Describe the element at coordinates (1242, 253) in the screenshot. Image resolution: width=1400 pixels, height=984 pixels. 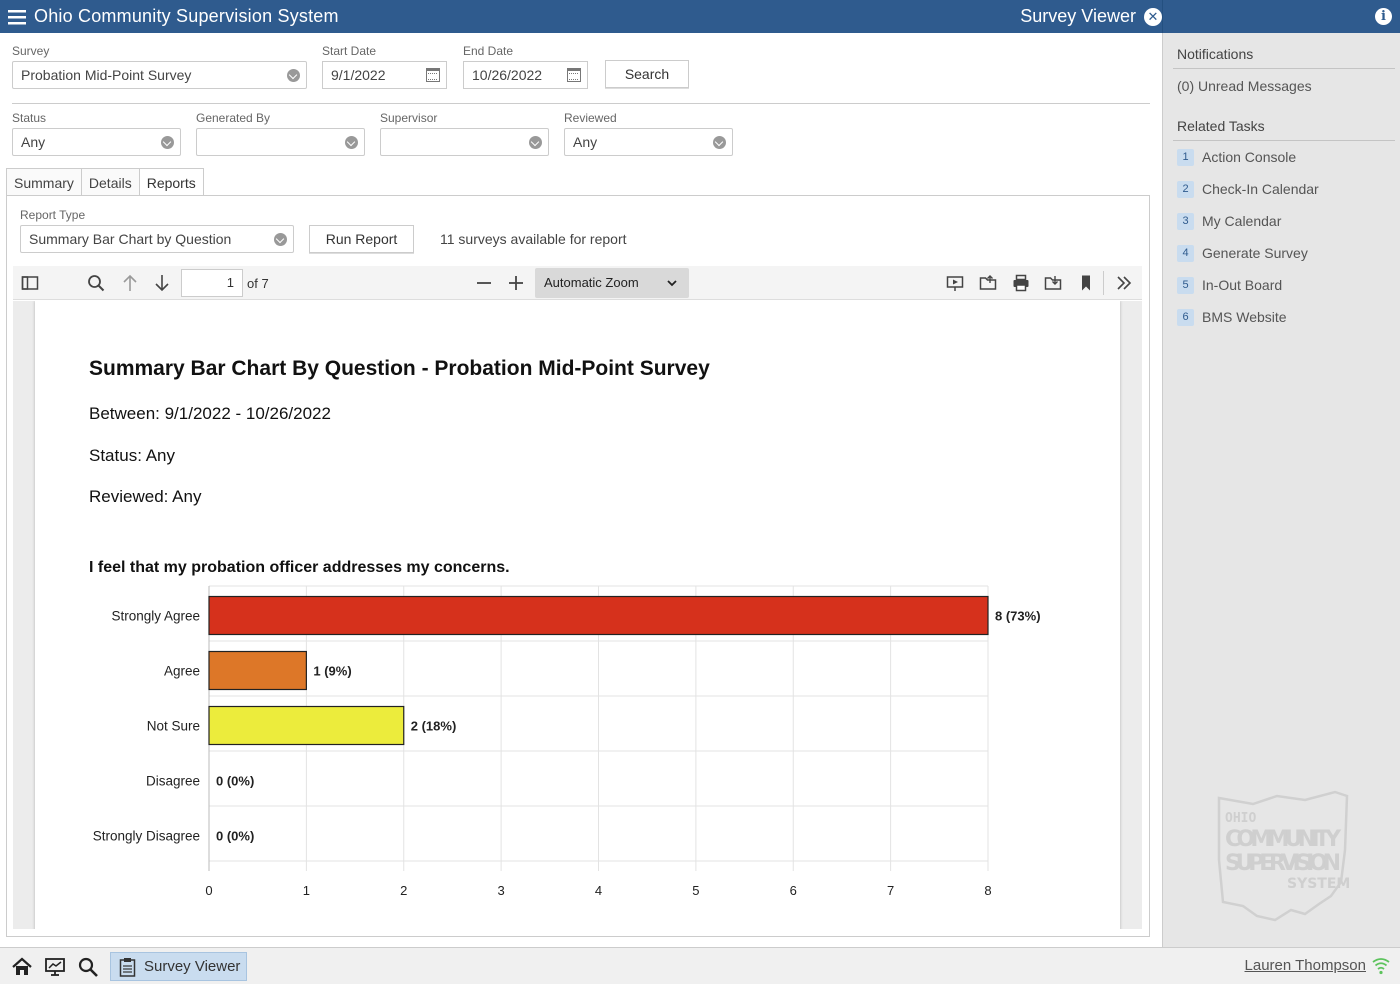
I see `task-generate-survey: 4 Generate Survey` at that location.